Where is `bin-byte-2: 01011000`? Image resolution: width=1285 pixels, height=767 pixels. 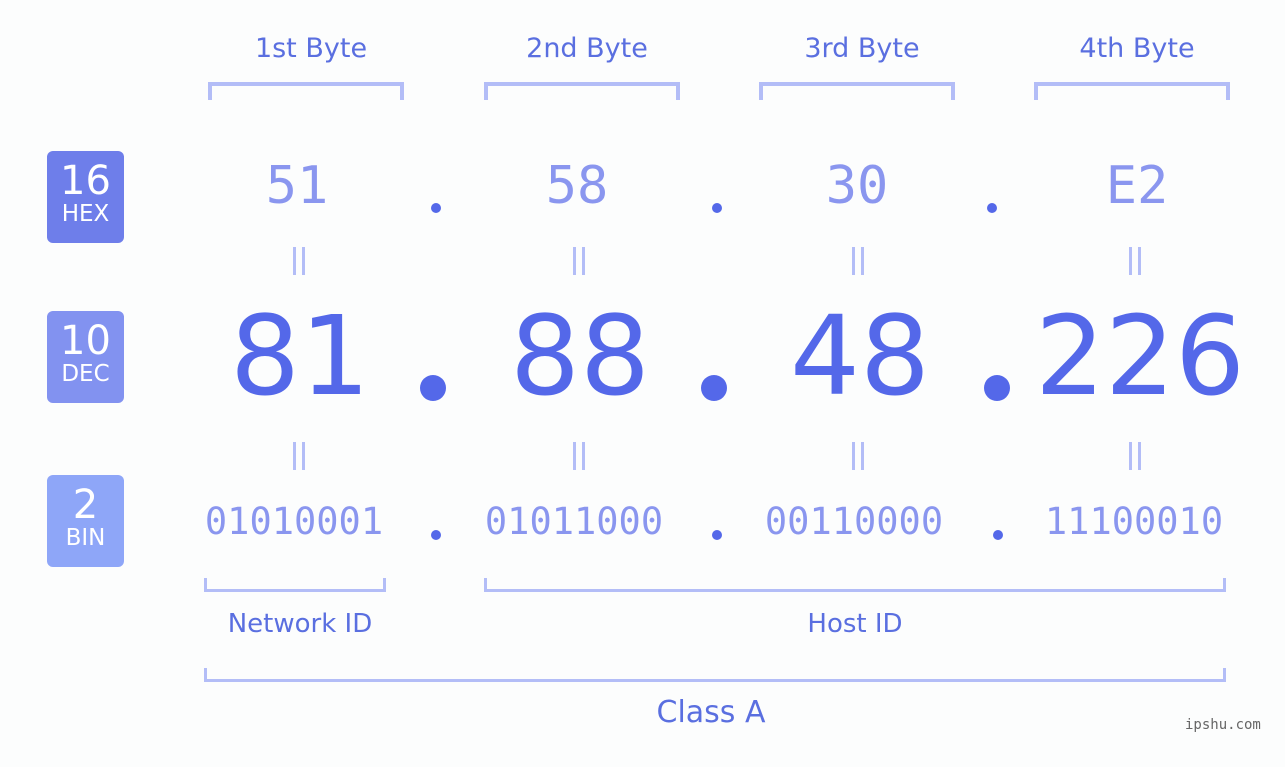 bin-byte-2: 01011000 is located at coordinates (574, 521).